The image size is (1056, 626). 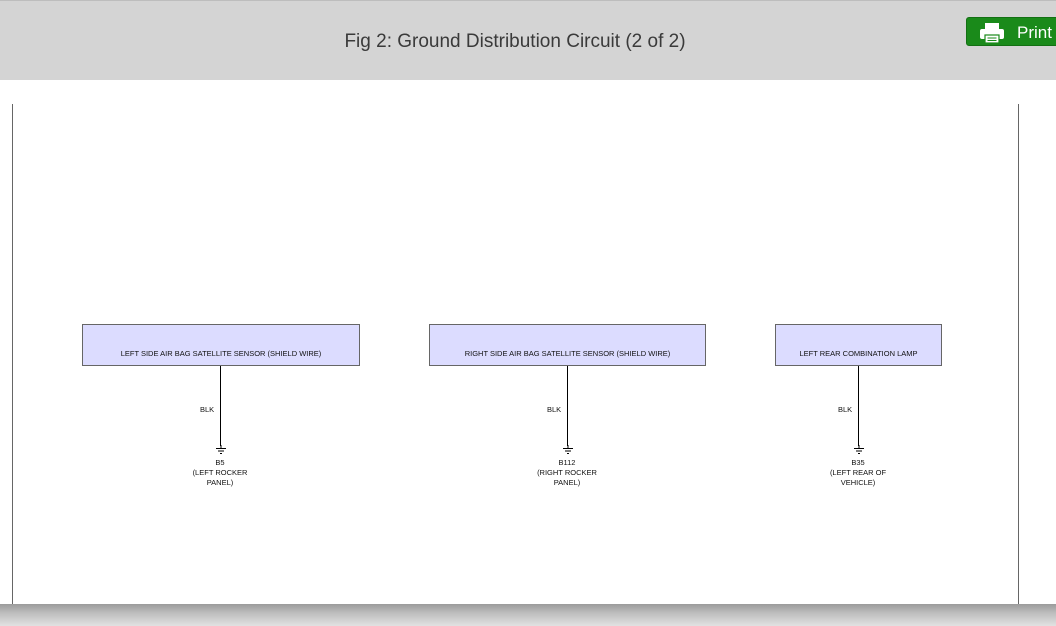 What do you see at coordinates (528, 615) in the screenshot?
I see `bottom-scroll-bar` at bounding box center [528, 615].